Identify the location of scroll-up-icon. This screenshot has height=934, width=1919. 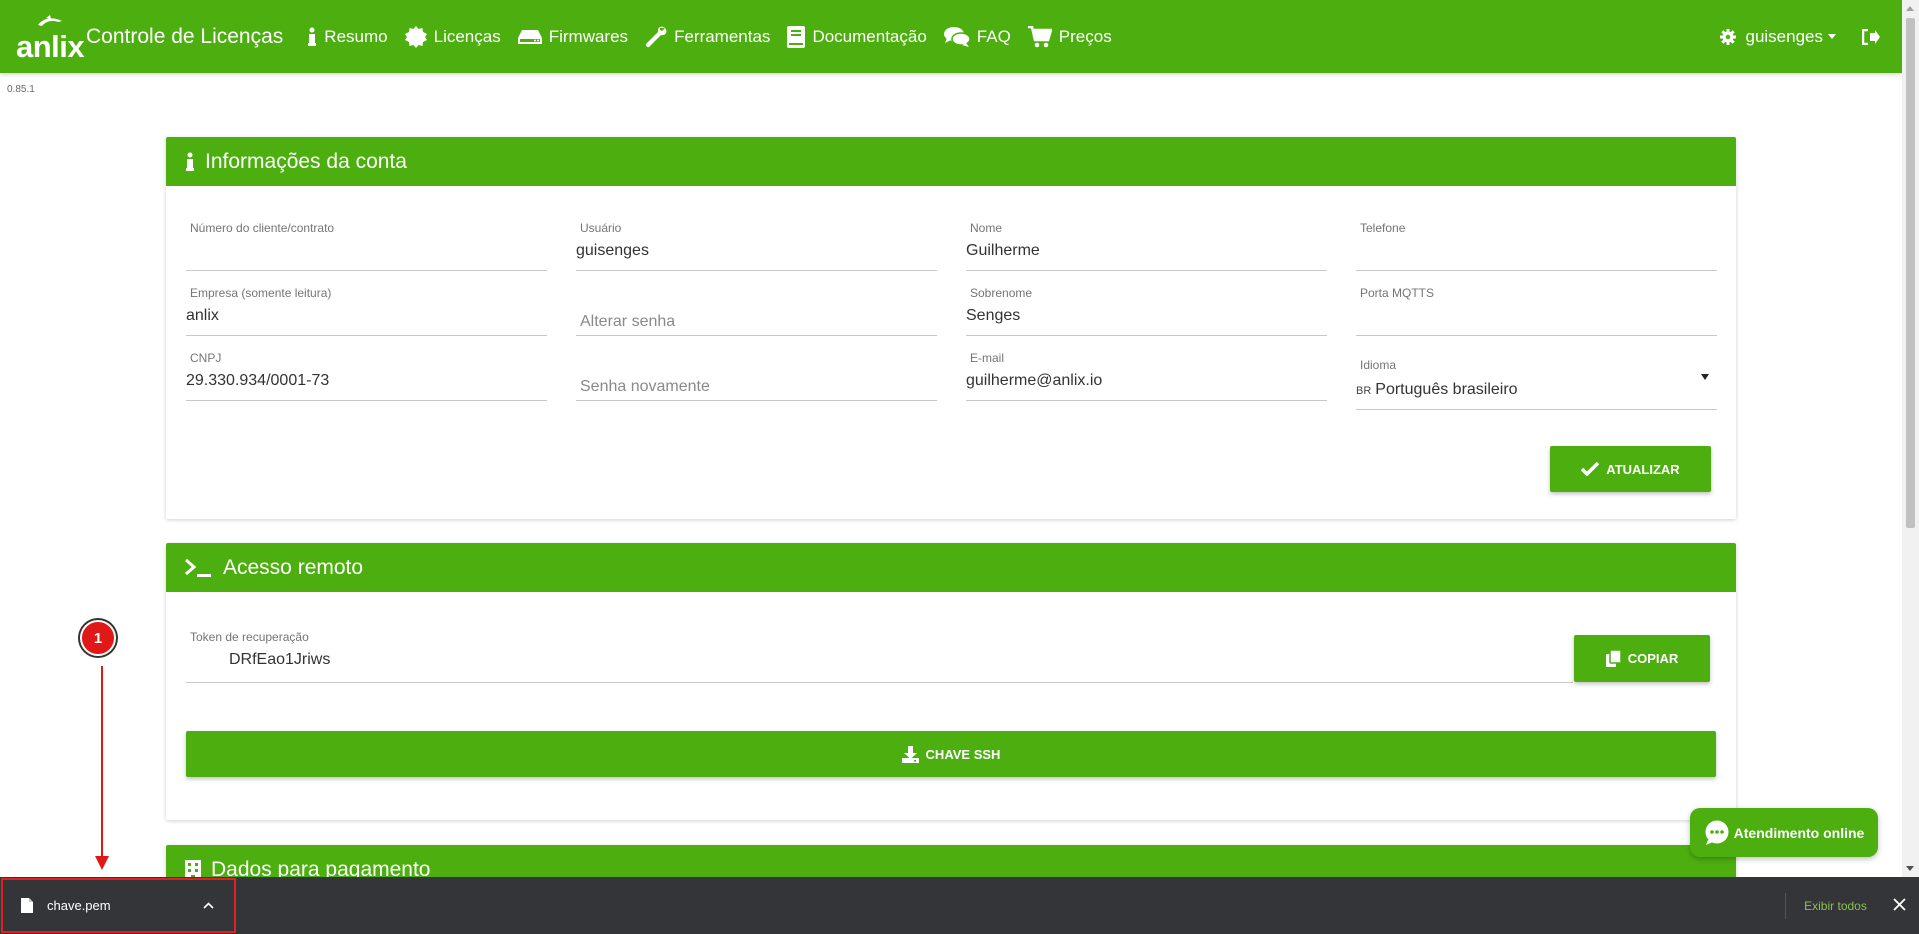
(1910, 8).